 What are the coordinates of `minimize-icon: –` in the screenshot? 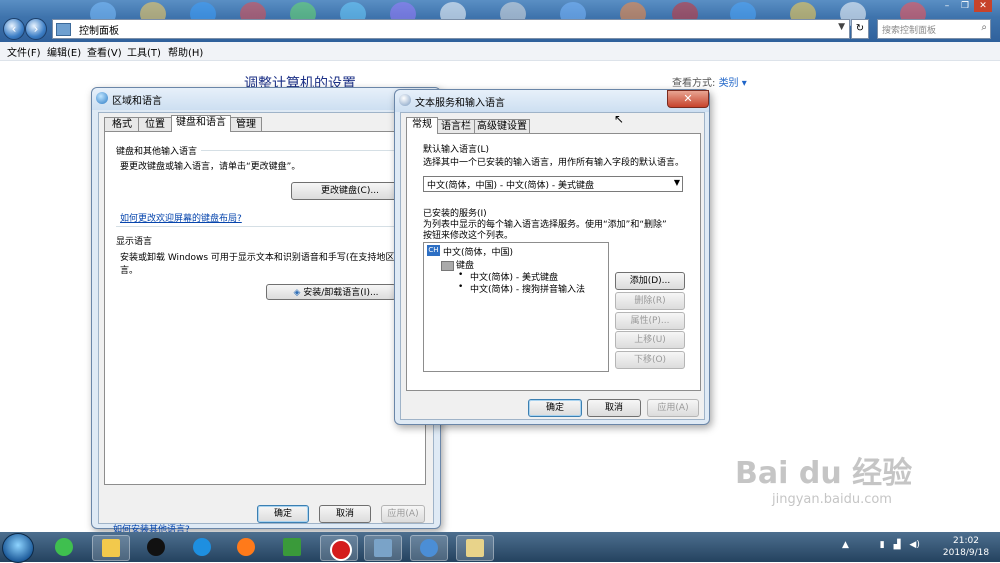 It's located at (947, 6).